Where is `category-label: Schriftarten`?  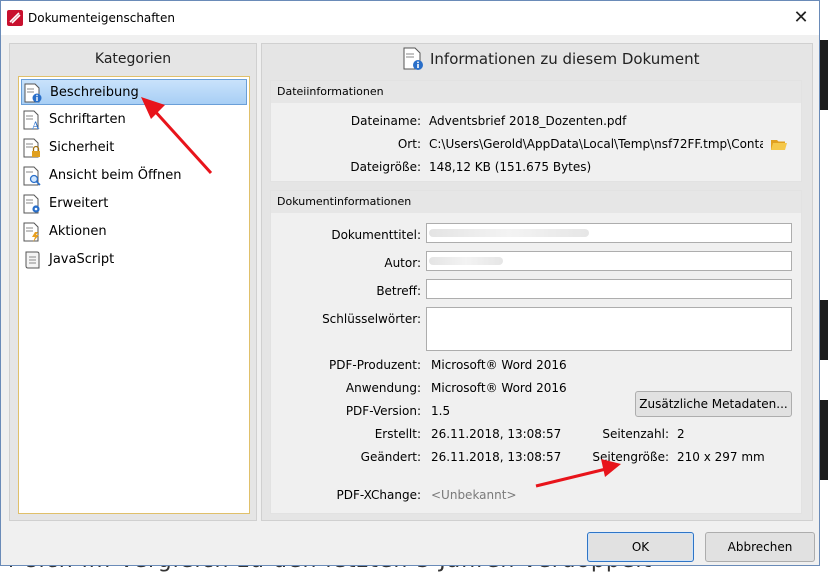 category-label: Schriftarten is located at coordinates (87, 119).